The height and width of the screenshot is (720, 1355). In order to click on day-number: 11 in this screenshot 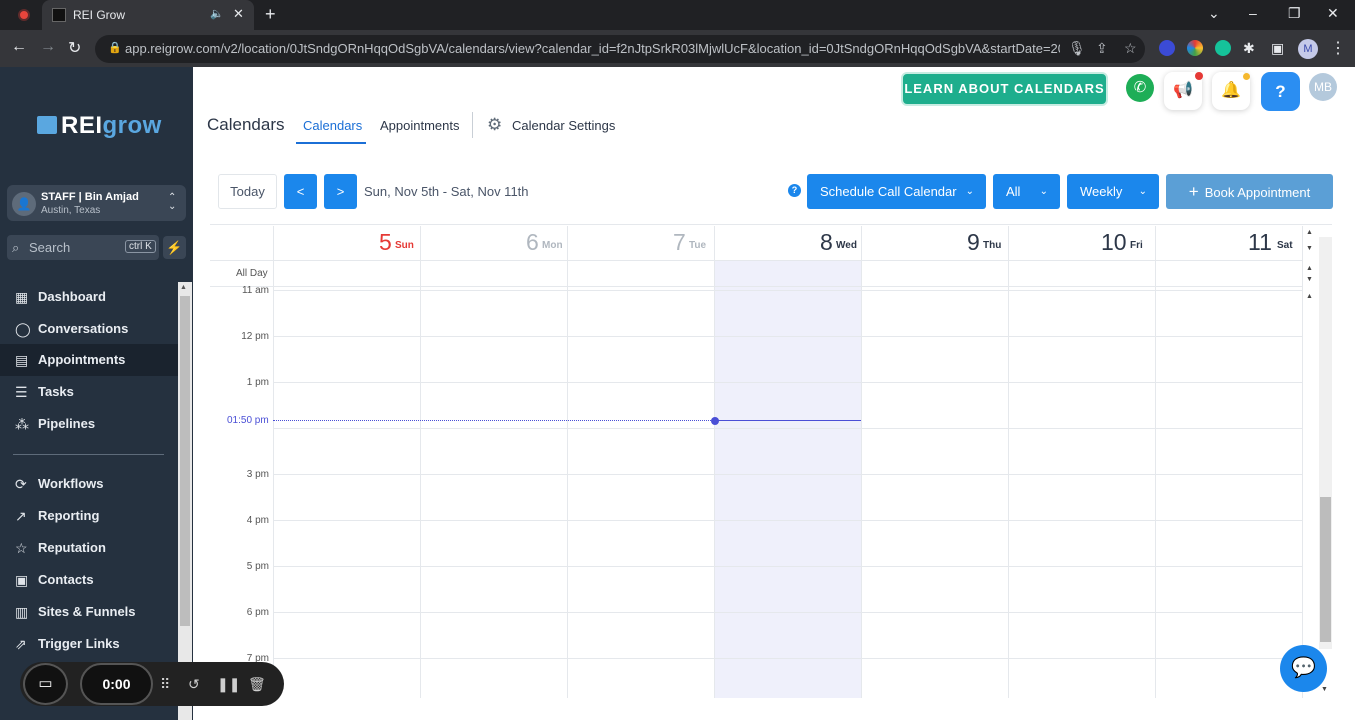, I will do `click(1260, 242)`.